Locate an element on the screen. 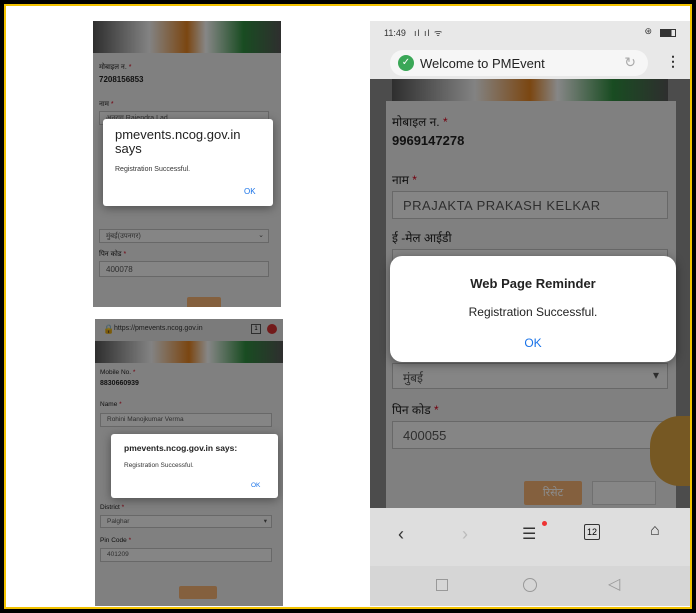 This screenshot has height=613, width=696. status-bar: 11:49 ıl ıl ᯤ ⊛ is located at coordinates (530, 33).